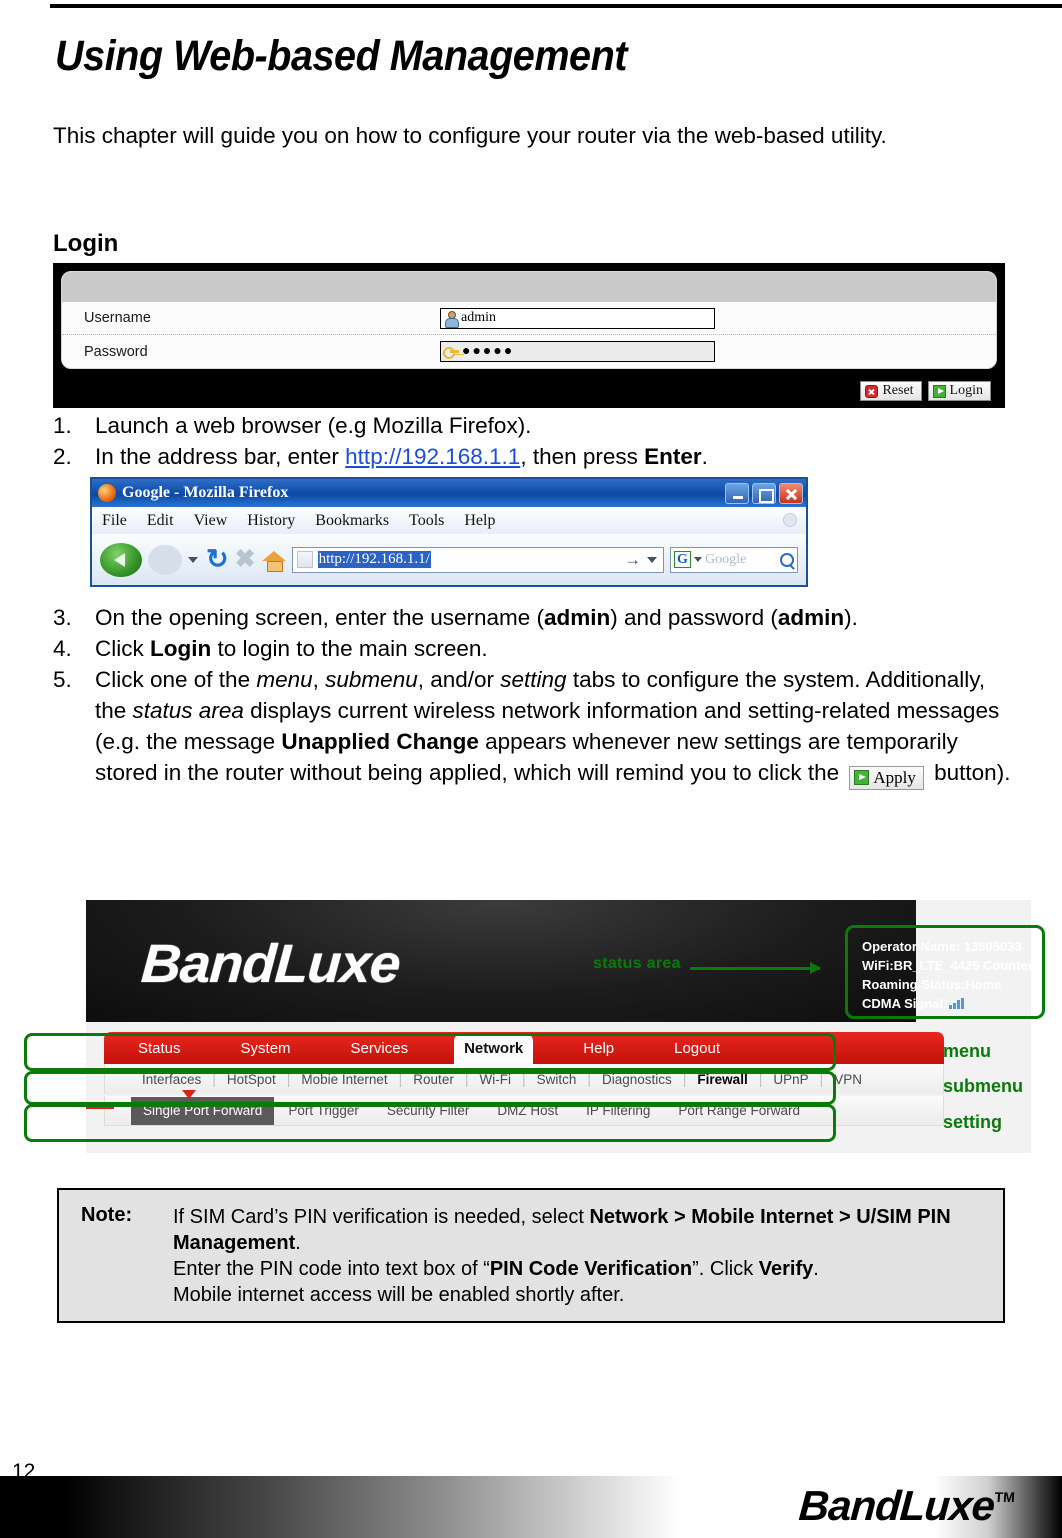  I want to click on menu-file: File, so click(114, 521).